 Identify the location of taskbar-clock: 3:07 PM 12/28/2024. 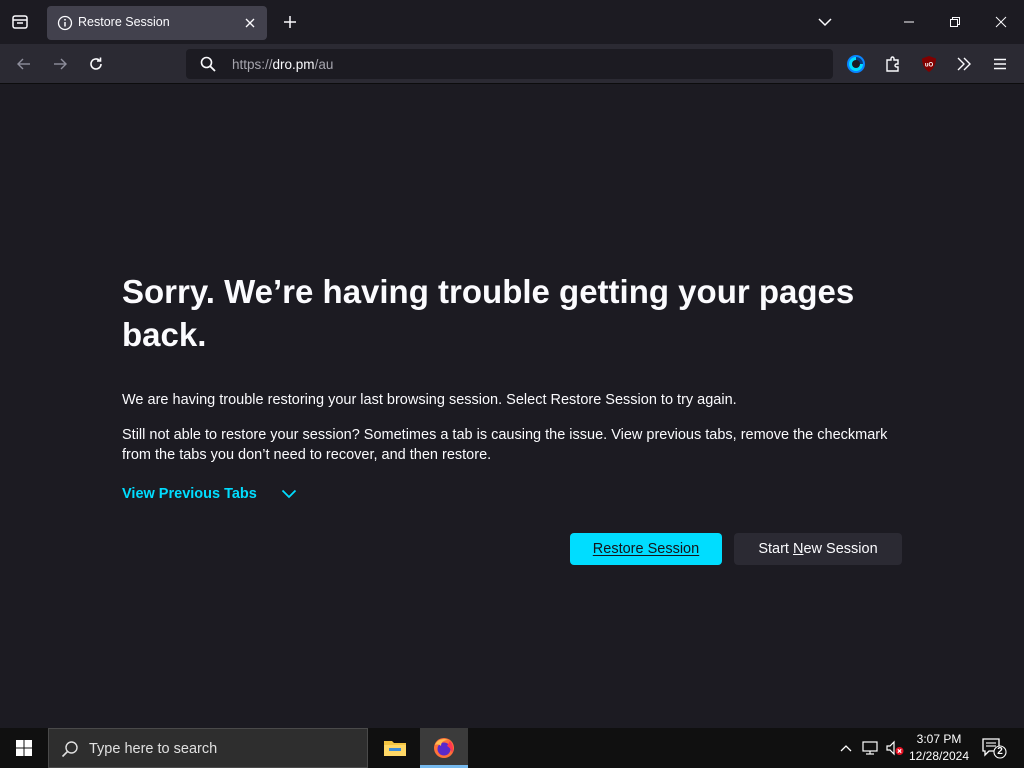
(939, 748).